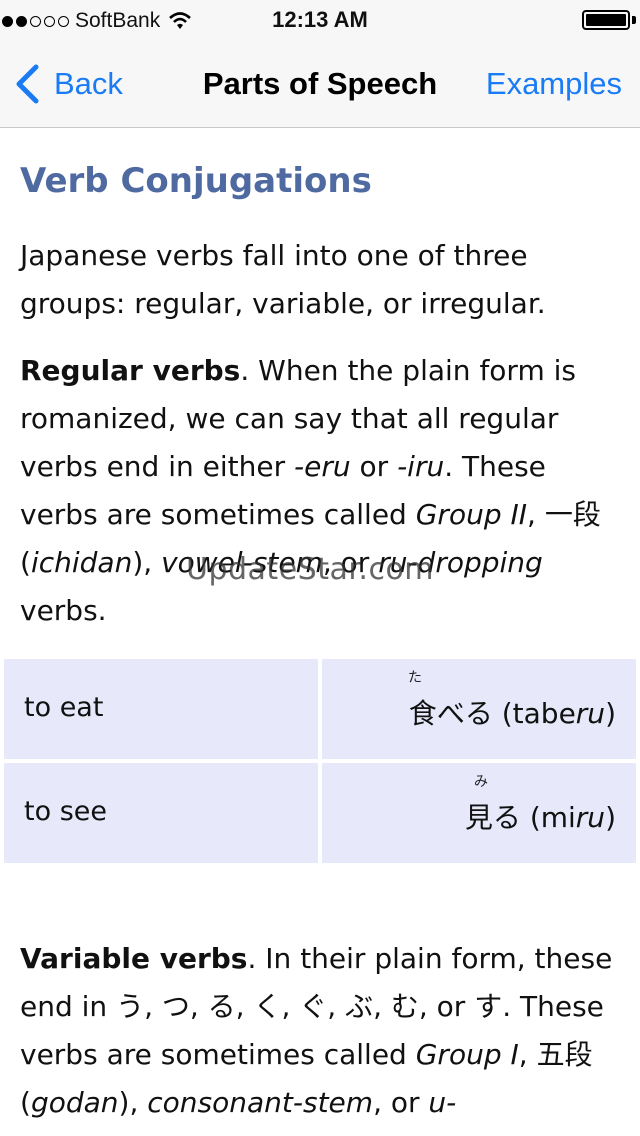 This screenshot has width=640, height=1136. I want to click on furigana: み, so click(481, 782).